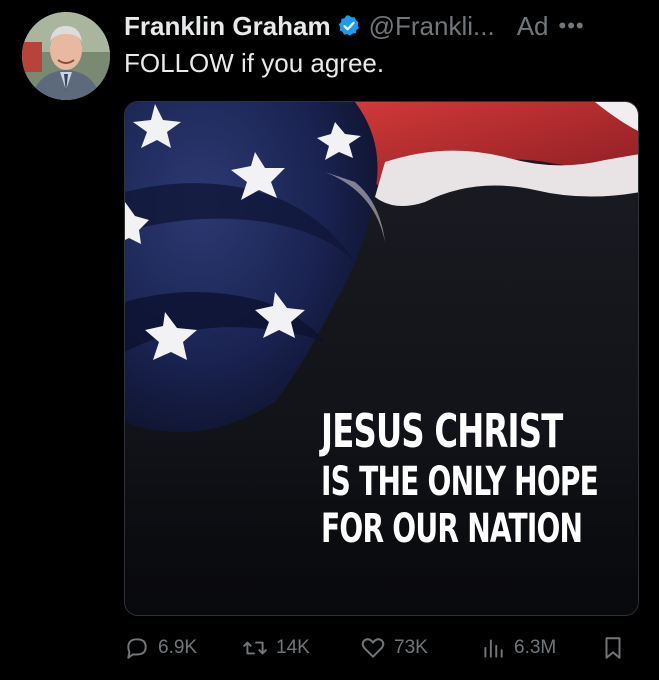  What do you see at coordinates (452, 528) in the screenshot?
I see `image-text-line3: FOR OUR NATION` at bounding box center [452, 528].